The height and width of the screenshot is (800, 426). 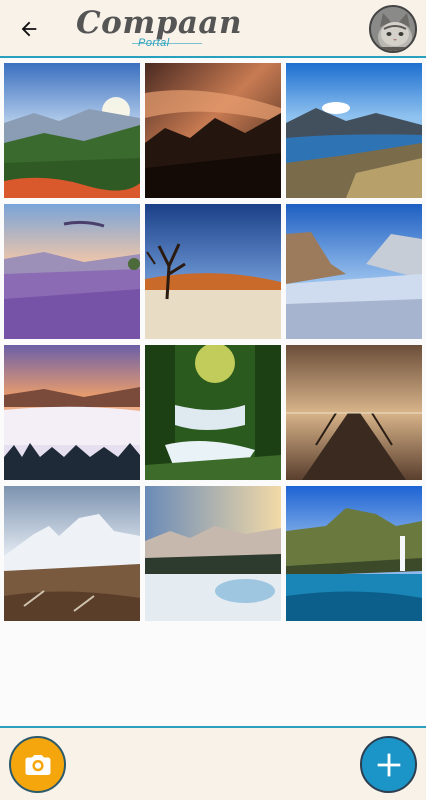 I want to click on cat-avatar-image, so click(x=393, y=29).